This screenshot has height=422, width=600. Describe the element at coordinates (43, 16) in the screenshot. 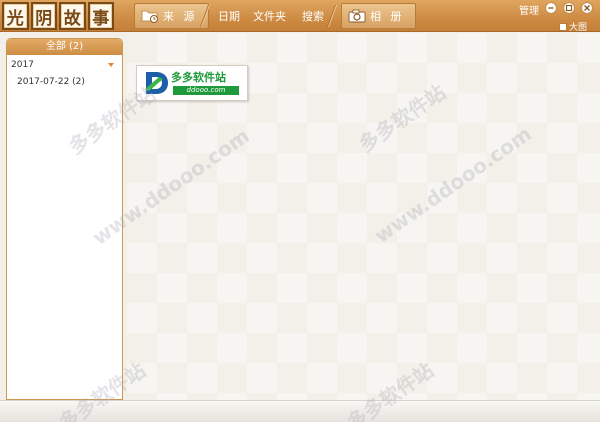

I see `logo-char: 阴` at that location.